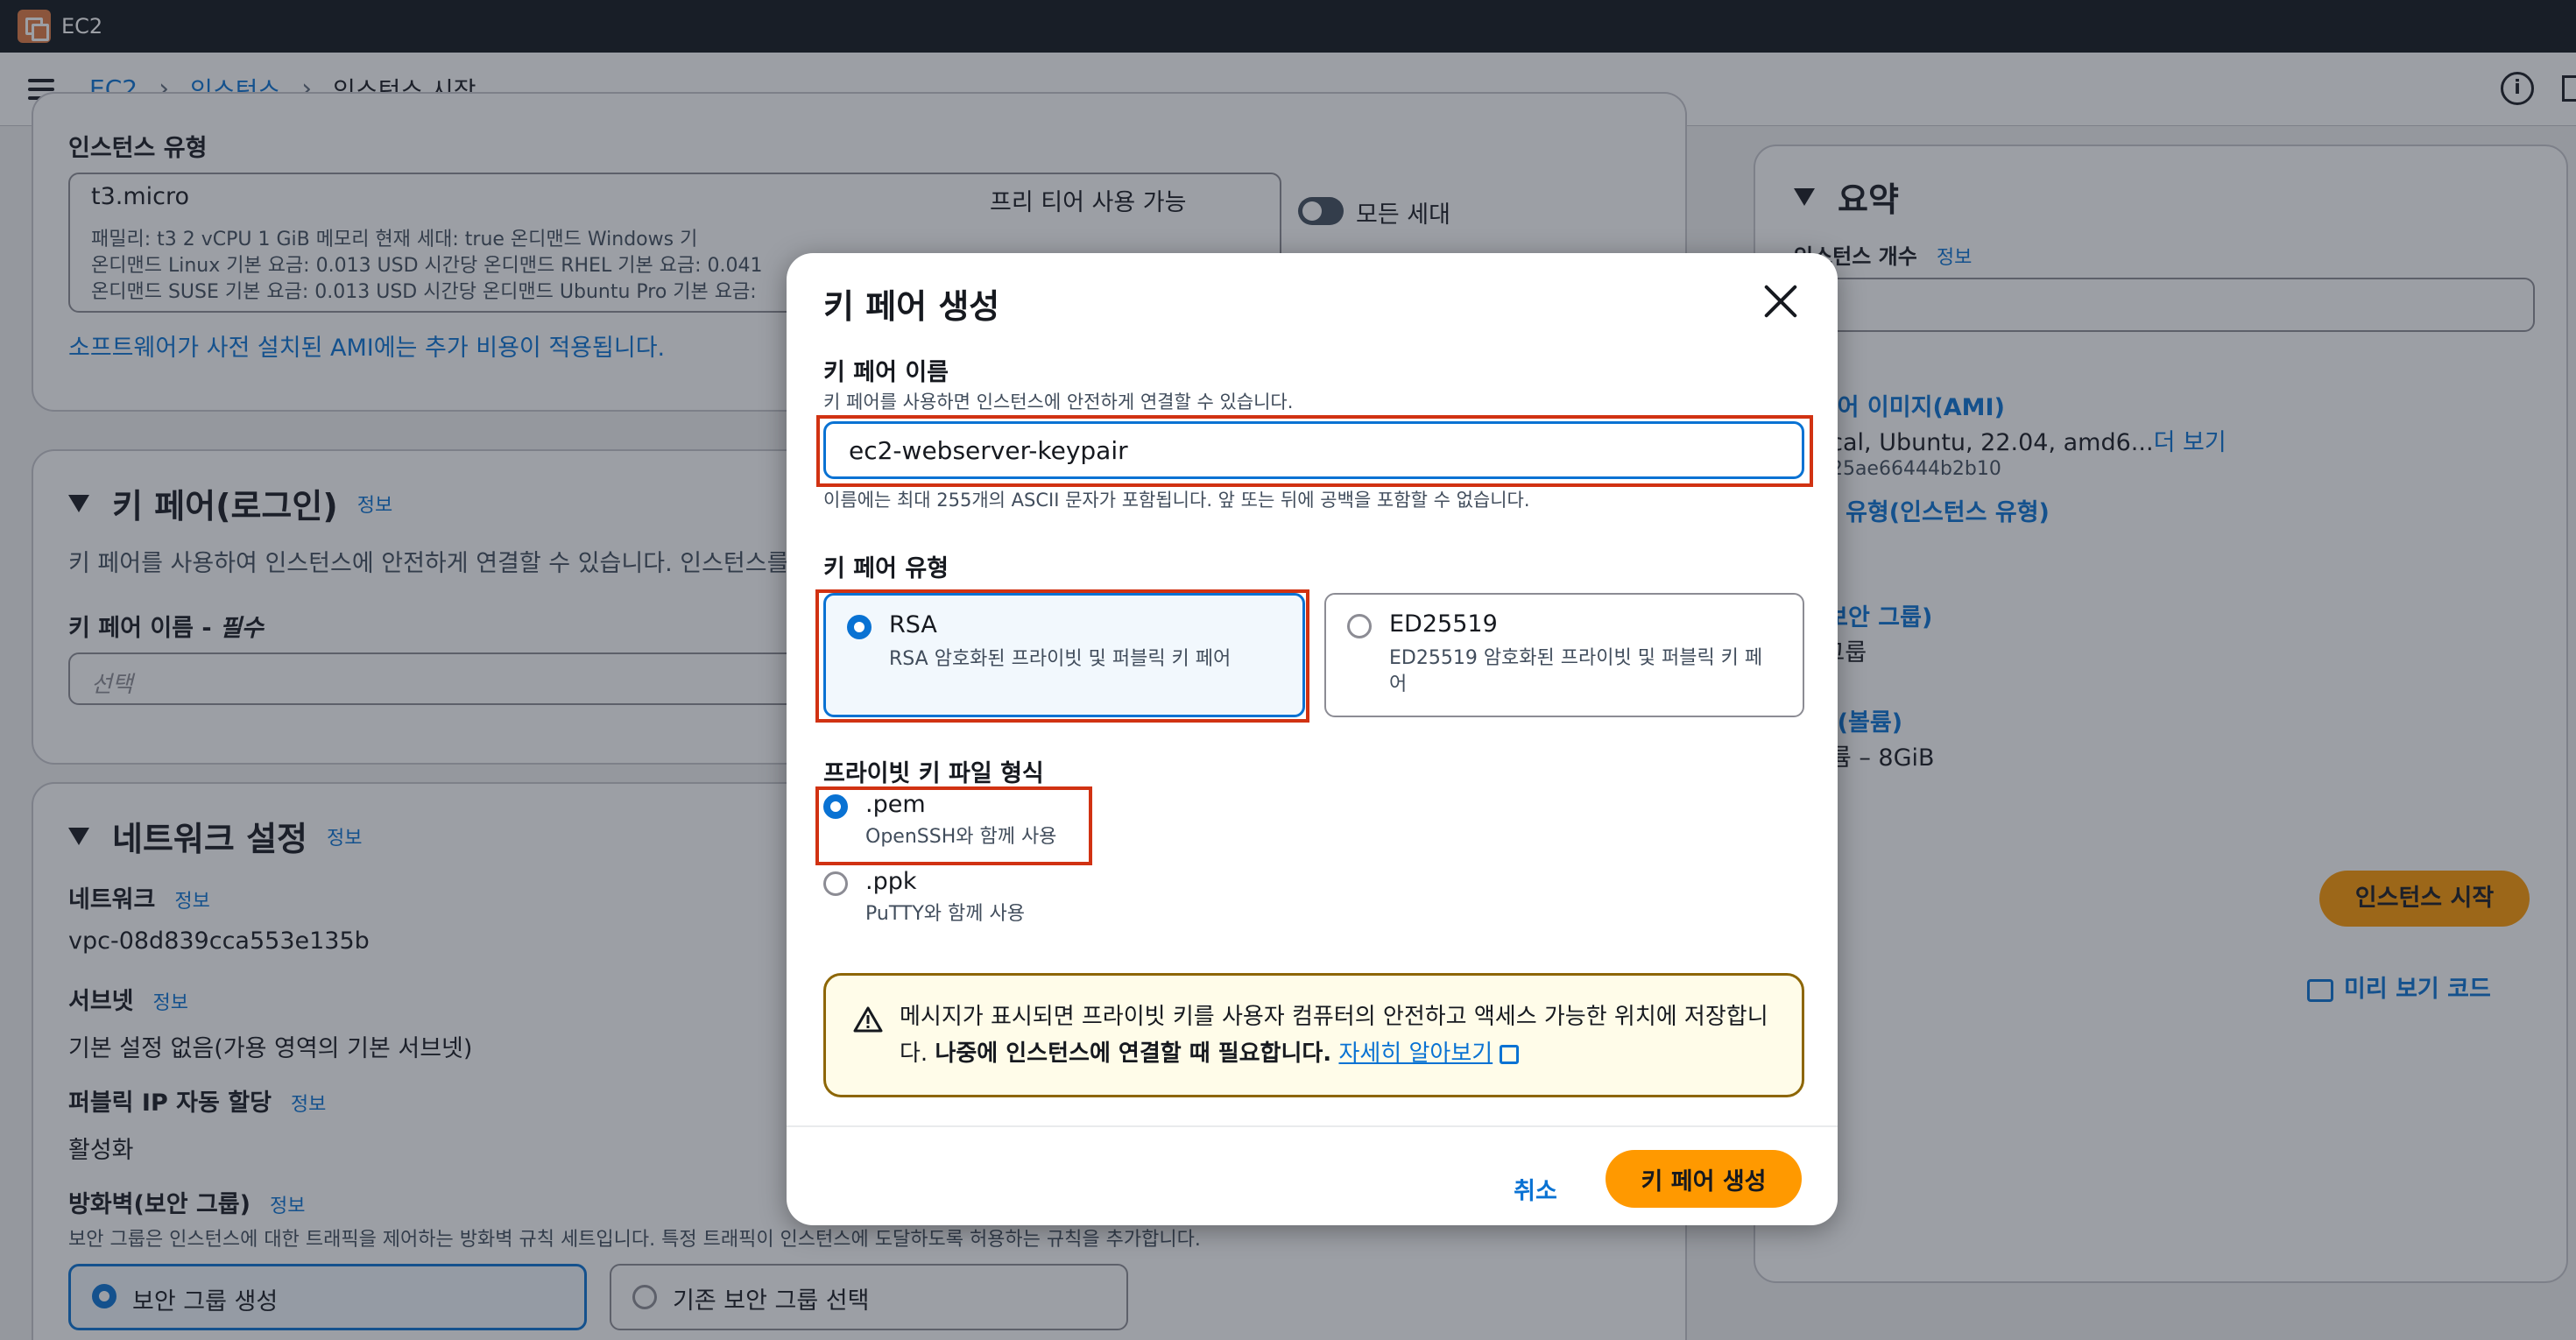 The width and height of the screenshot is (2576, 1340). Describe the element at coordinates (1535, 1188) in the screenshot. I see `cancel-button: 취소` at that location.